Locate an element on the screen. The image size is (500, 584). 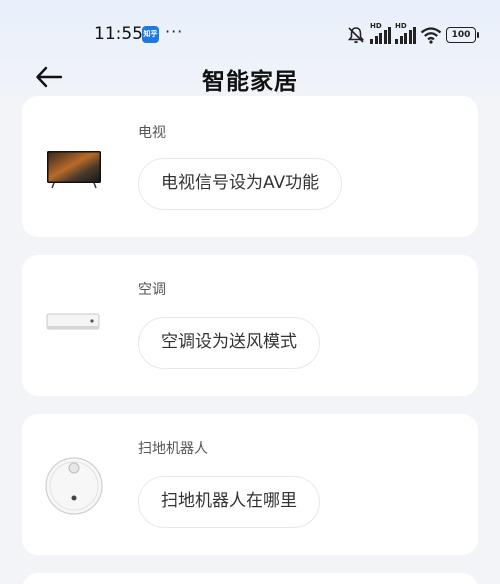
air-conditioner-image is located at coordinates (74, 325).